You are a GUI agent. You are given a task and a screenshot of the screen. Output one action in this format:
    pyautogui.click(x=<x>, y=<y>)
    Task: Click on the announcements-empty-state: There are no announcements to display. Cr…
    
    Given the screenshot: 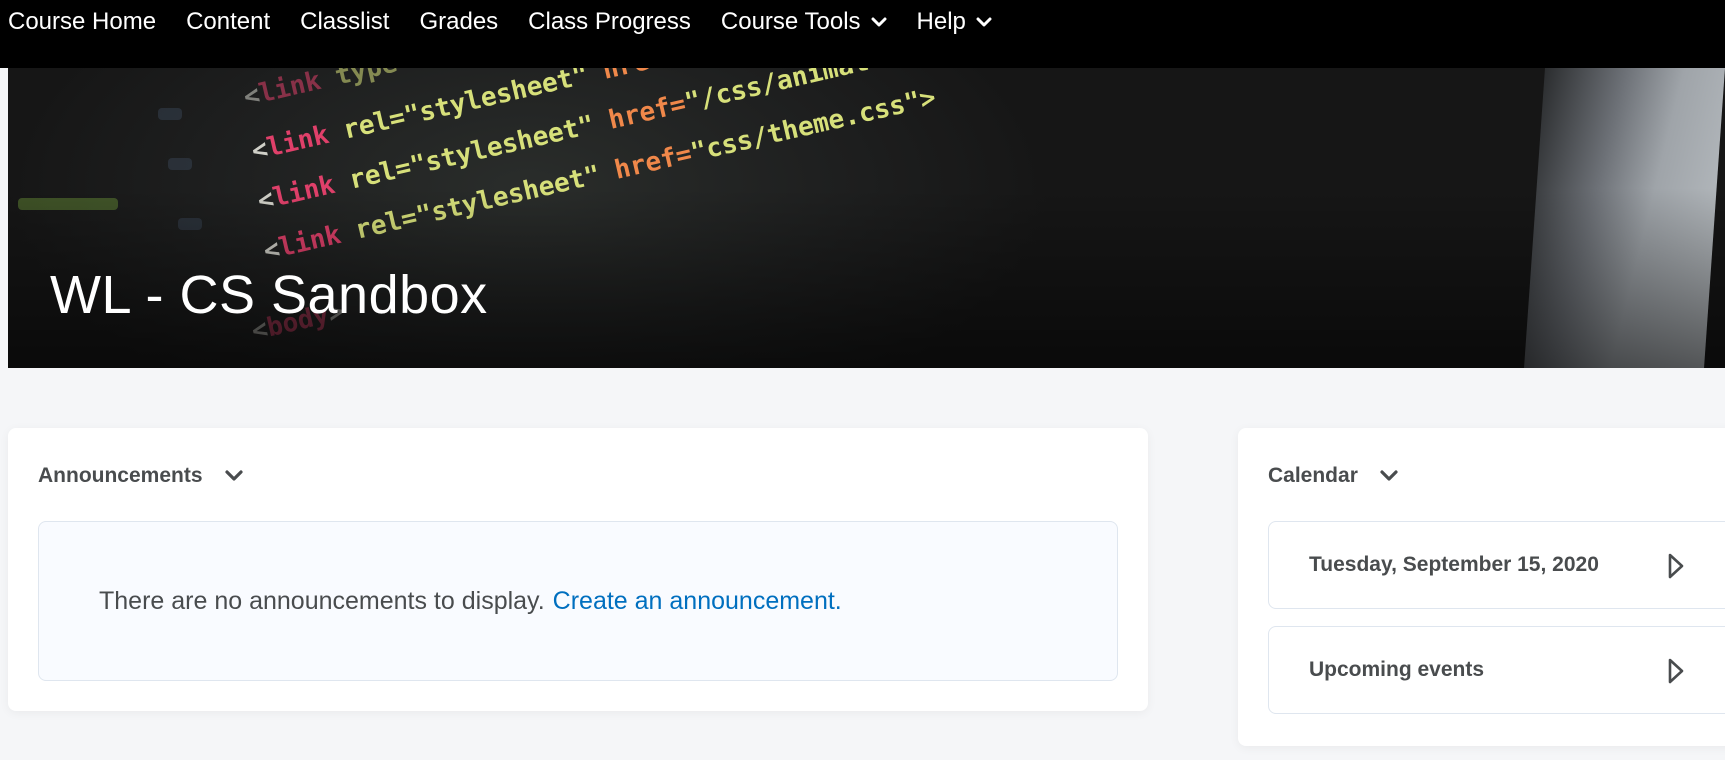 What is the action you would take?
    pyautogui.click(x=578, y=601)
    